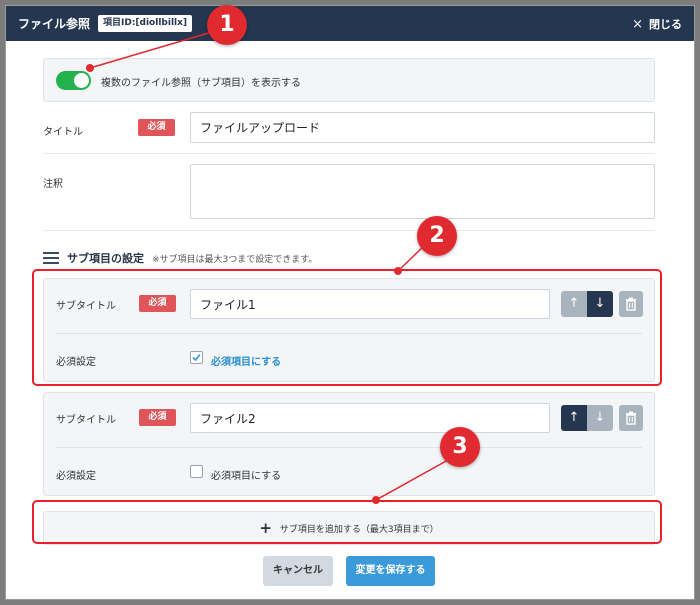 The image size is (700, 605). Describe the element at coordinates (460, 447) in the screenshot. I see `callout-badge-3: 3` at that location.